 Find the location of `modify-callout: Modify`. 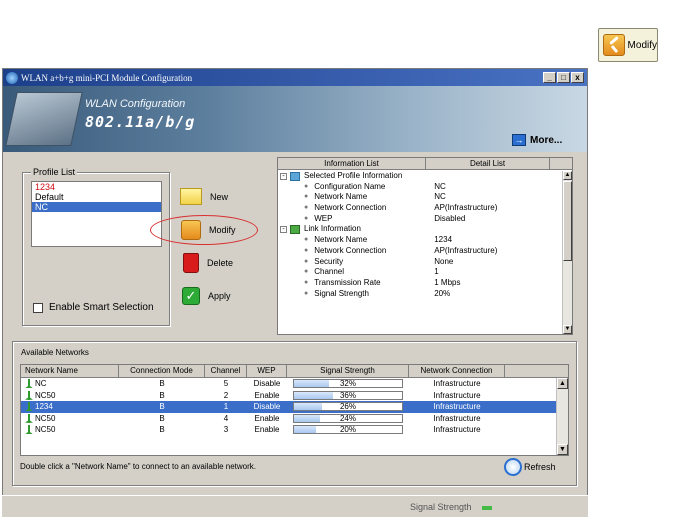

modify-callout: Modify is located at coordinates (628, 45).